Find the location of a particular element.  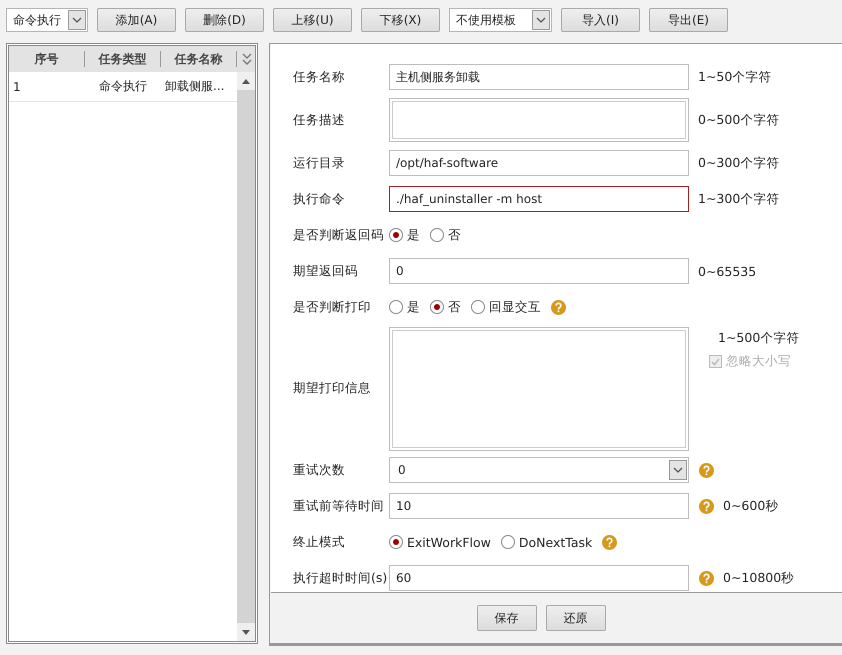

text-field: /opt/haf-software is located at coordinates (539, 163).